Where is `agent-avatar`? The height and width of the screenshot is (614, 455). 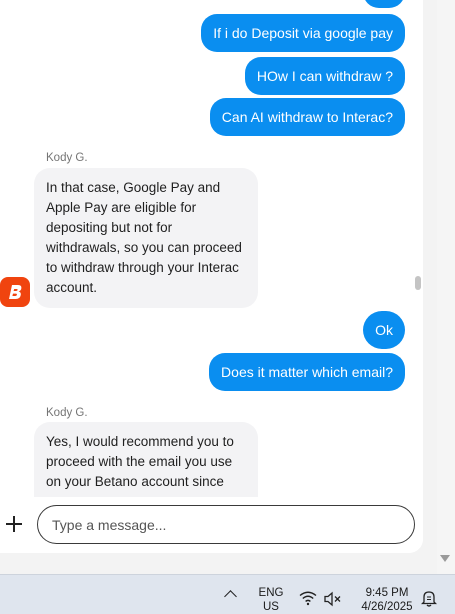
agent-avatar is located at coordinates (15, 292).